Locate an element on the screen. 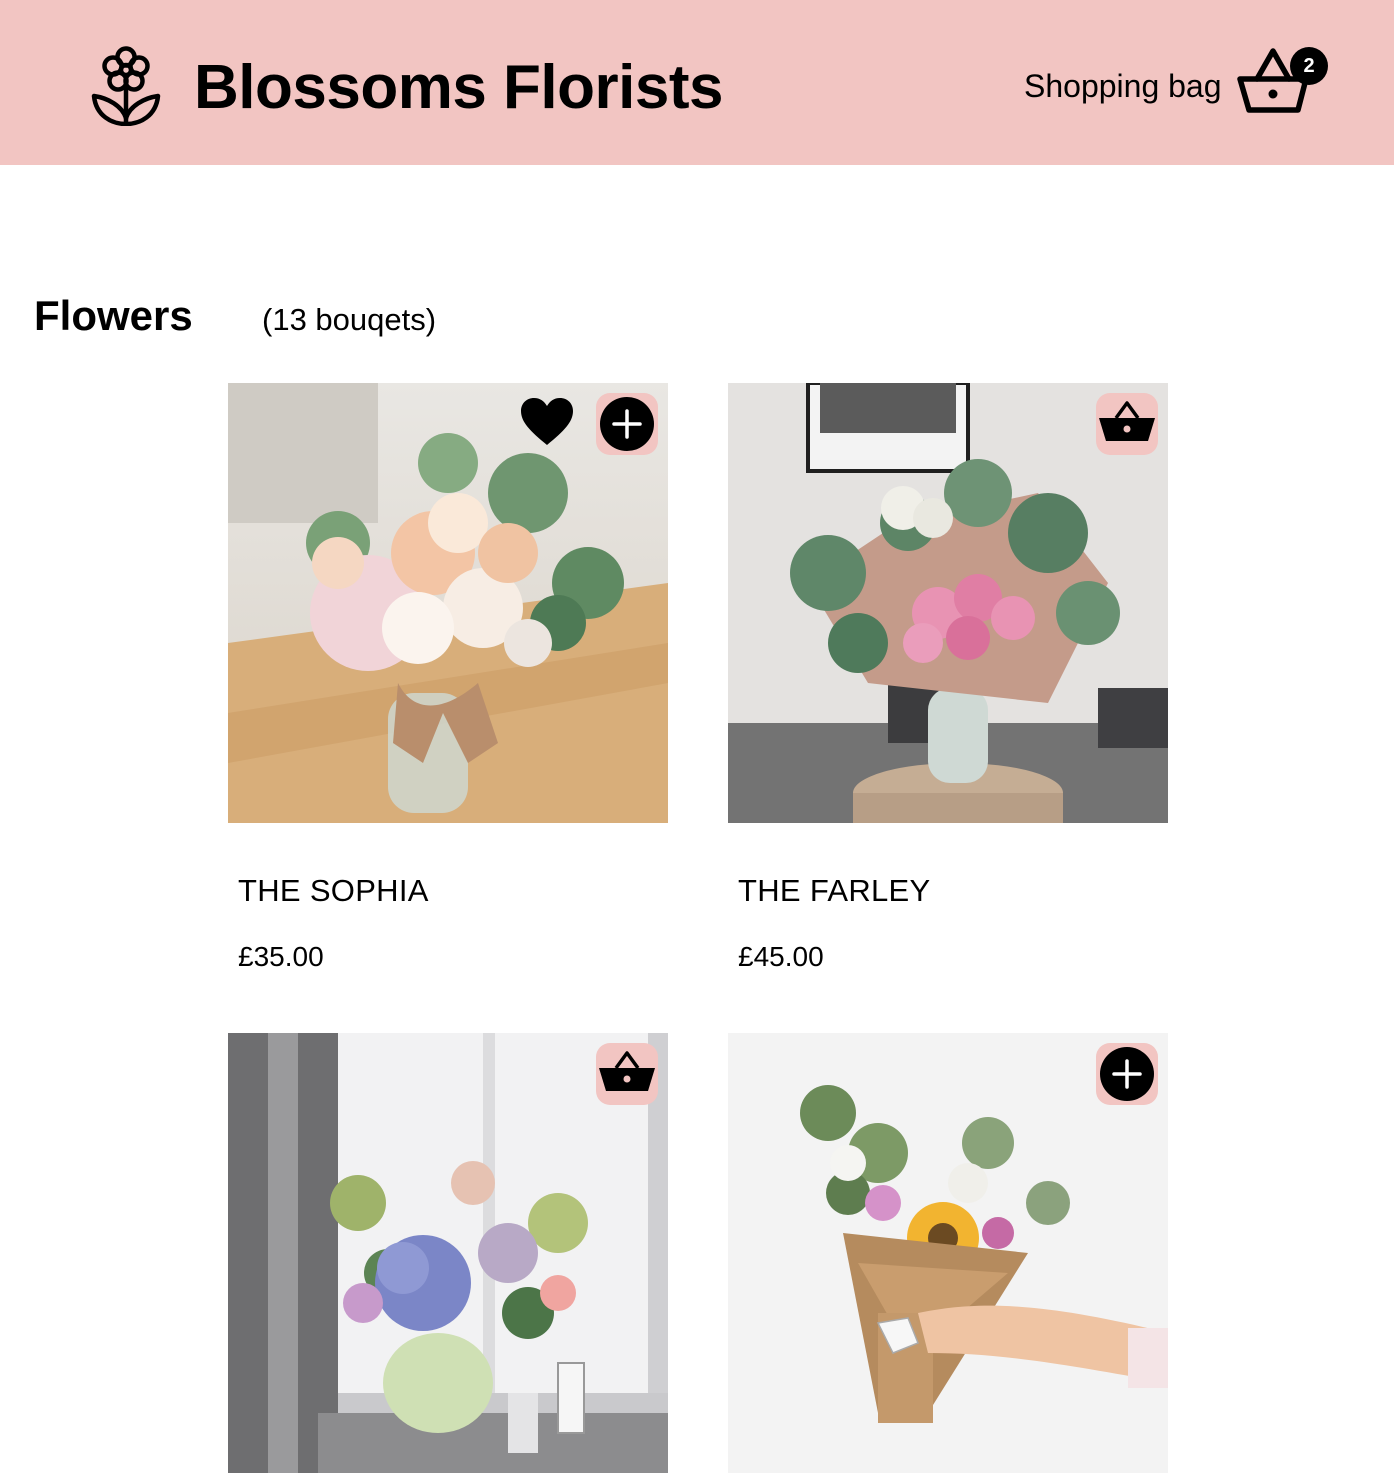 The height and width of the screenshot is (1473, 1394). product-name: THE SOPHIA is located at coordinates (333, 891).